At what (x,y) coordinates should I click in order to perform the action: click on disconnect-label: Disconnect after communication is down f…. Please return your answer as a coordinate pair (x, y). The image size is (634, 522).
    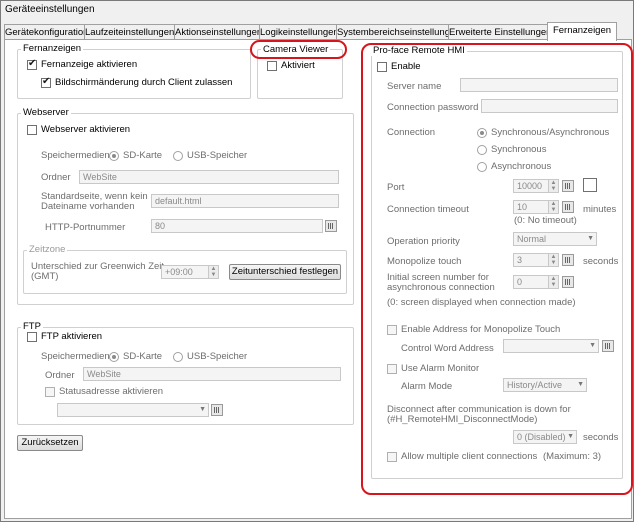
    Looking at the image, I should click on (479, 414).